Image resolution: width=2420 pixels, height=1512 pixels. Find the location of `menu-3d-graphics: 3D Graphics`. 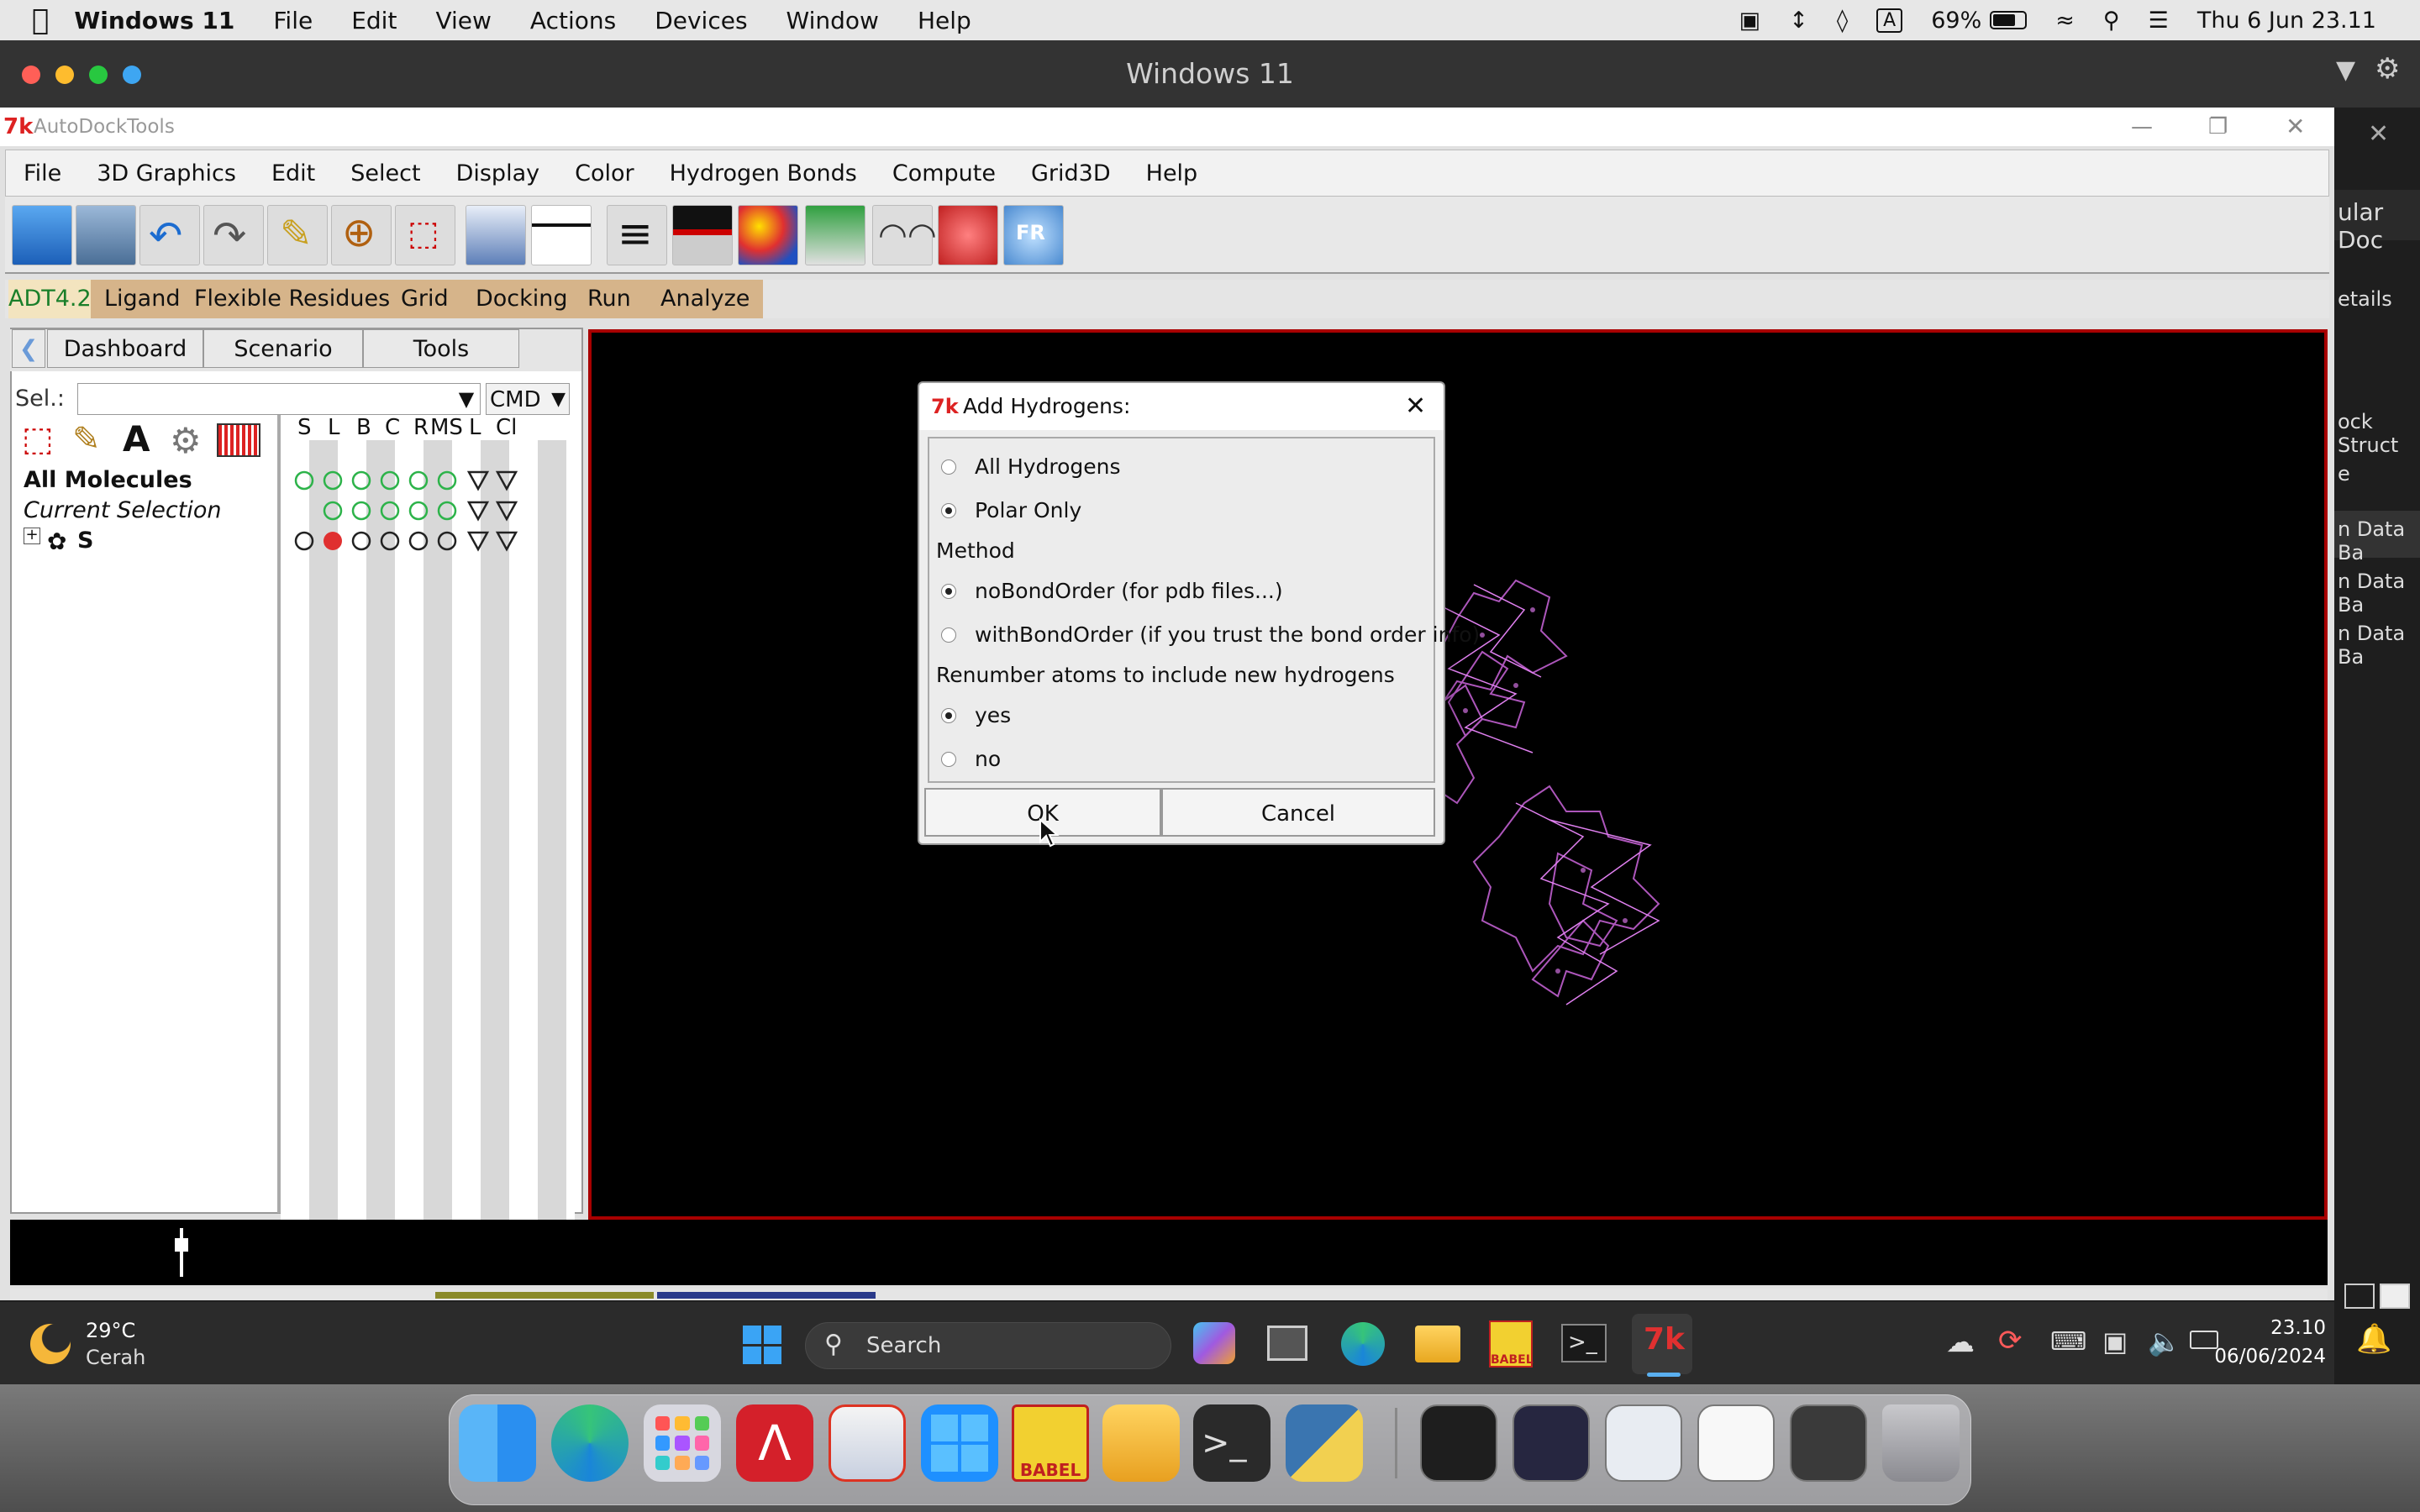

menu-3d-graphics: 3D Graphics is located at coordinates (166, 173).